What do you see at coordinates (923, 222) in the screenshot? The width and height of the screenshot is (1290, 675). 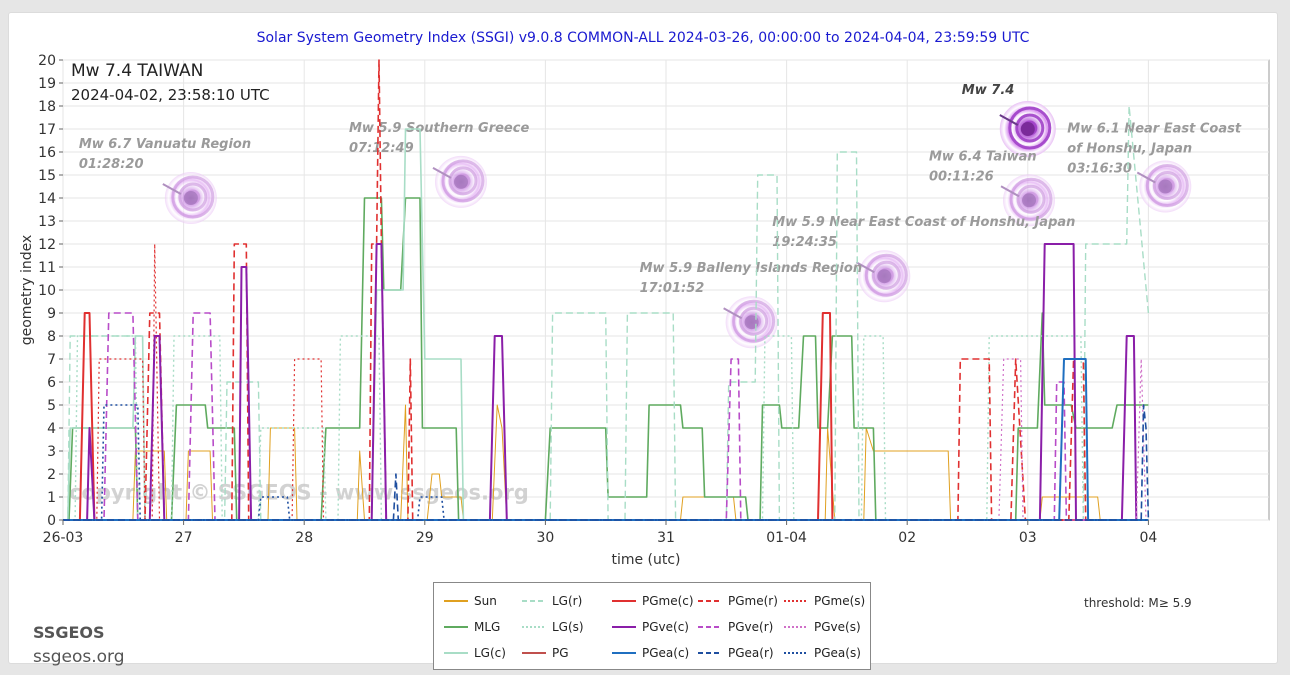 I see `event-label: Mw 5.9 Near East Coast of Honshu, Japan` at bounding box center [923, 222].